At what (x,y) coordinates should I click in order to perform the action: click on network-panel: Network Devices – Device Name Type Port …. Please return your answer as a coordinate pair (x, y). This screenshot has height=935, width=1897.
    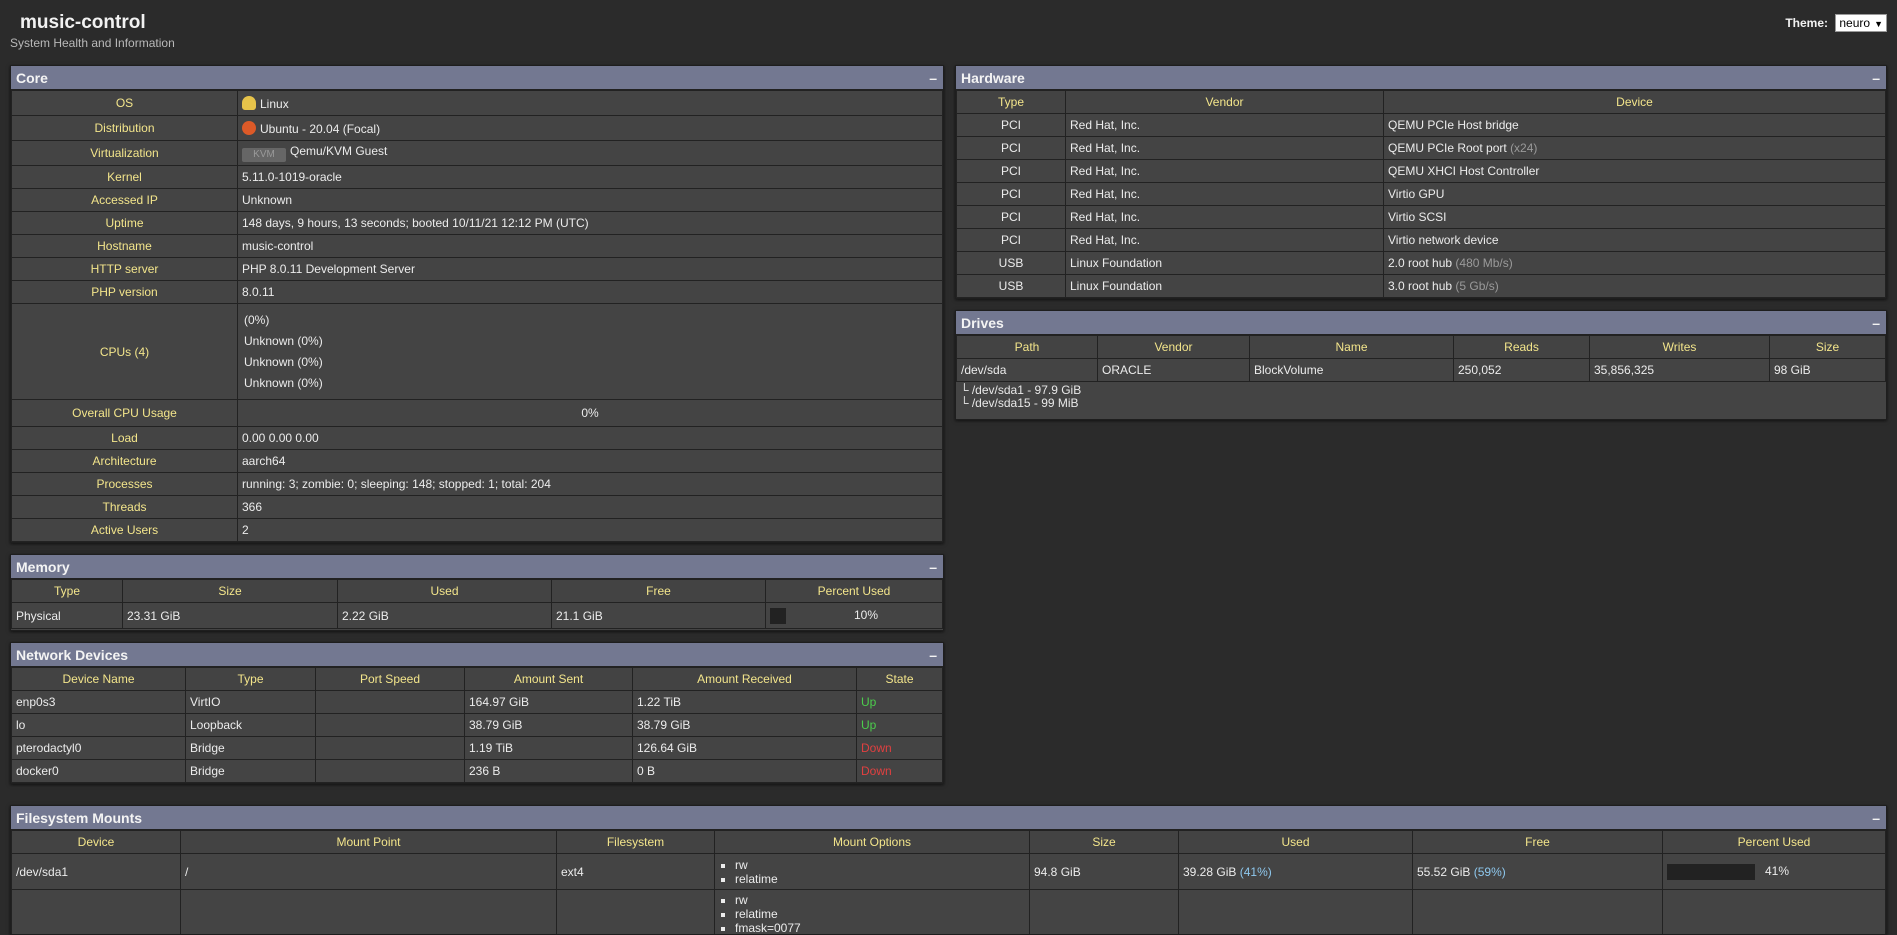
    Looking at the image, I should click on (477, 713).